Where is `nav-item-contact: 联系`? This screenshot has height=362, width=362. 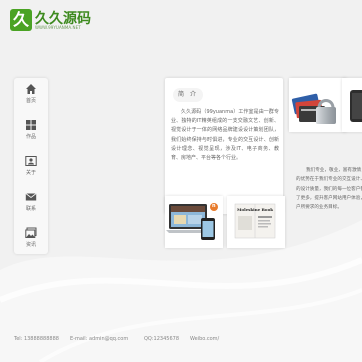
nav-item-contact: 联系 is located at coordinates (31, 203).